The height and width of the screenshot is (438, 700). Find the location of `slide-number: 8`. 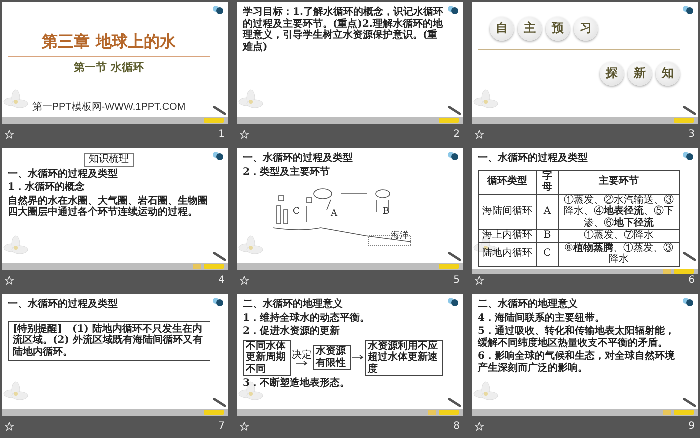

slide-number: 8 is located at coordinates (457, 427).